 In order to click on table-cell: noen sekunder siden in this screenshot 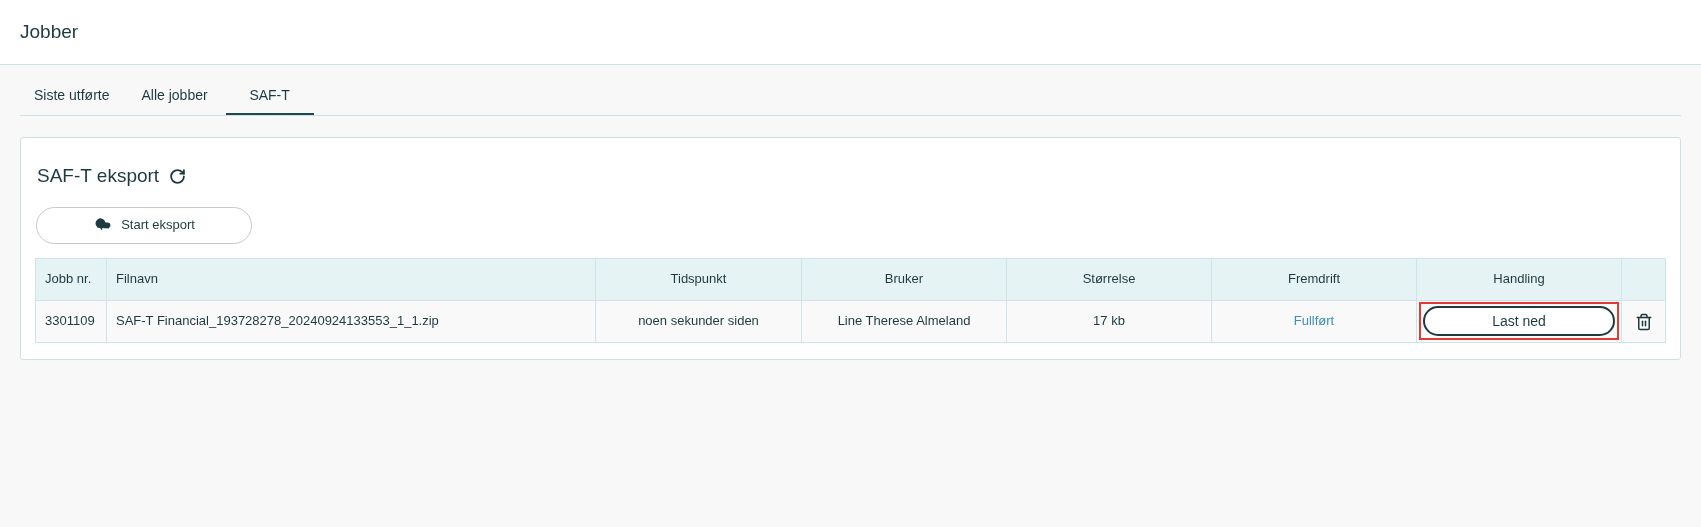, I will do `click(698, 321)`.